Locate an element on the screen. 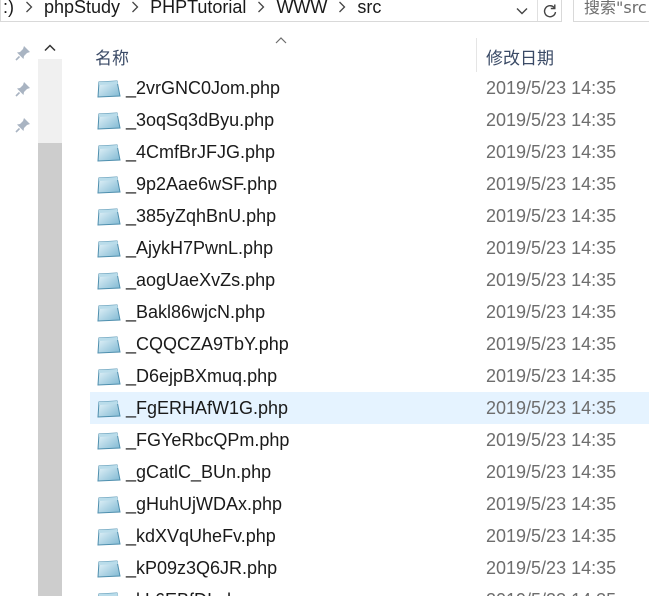 This screenshot has height=596, width=649. chevron-up-icon is located at coordinates (50, 48).